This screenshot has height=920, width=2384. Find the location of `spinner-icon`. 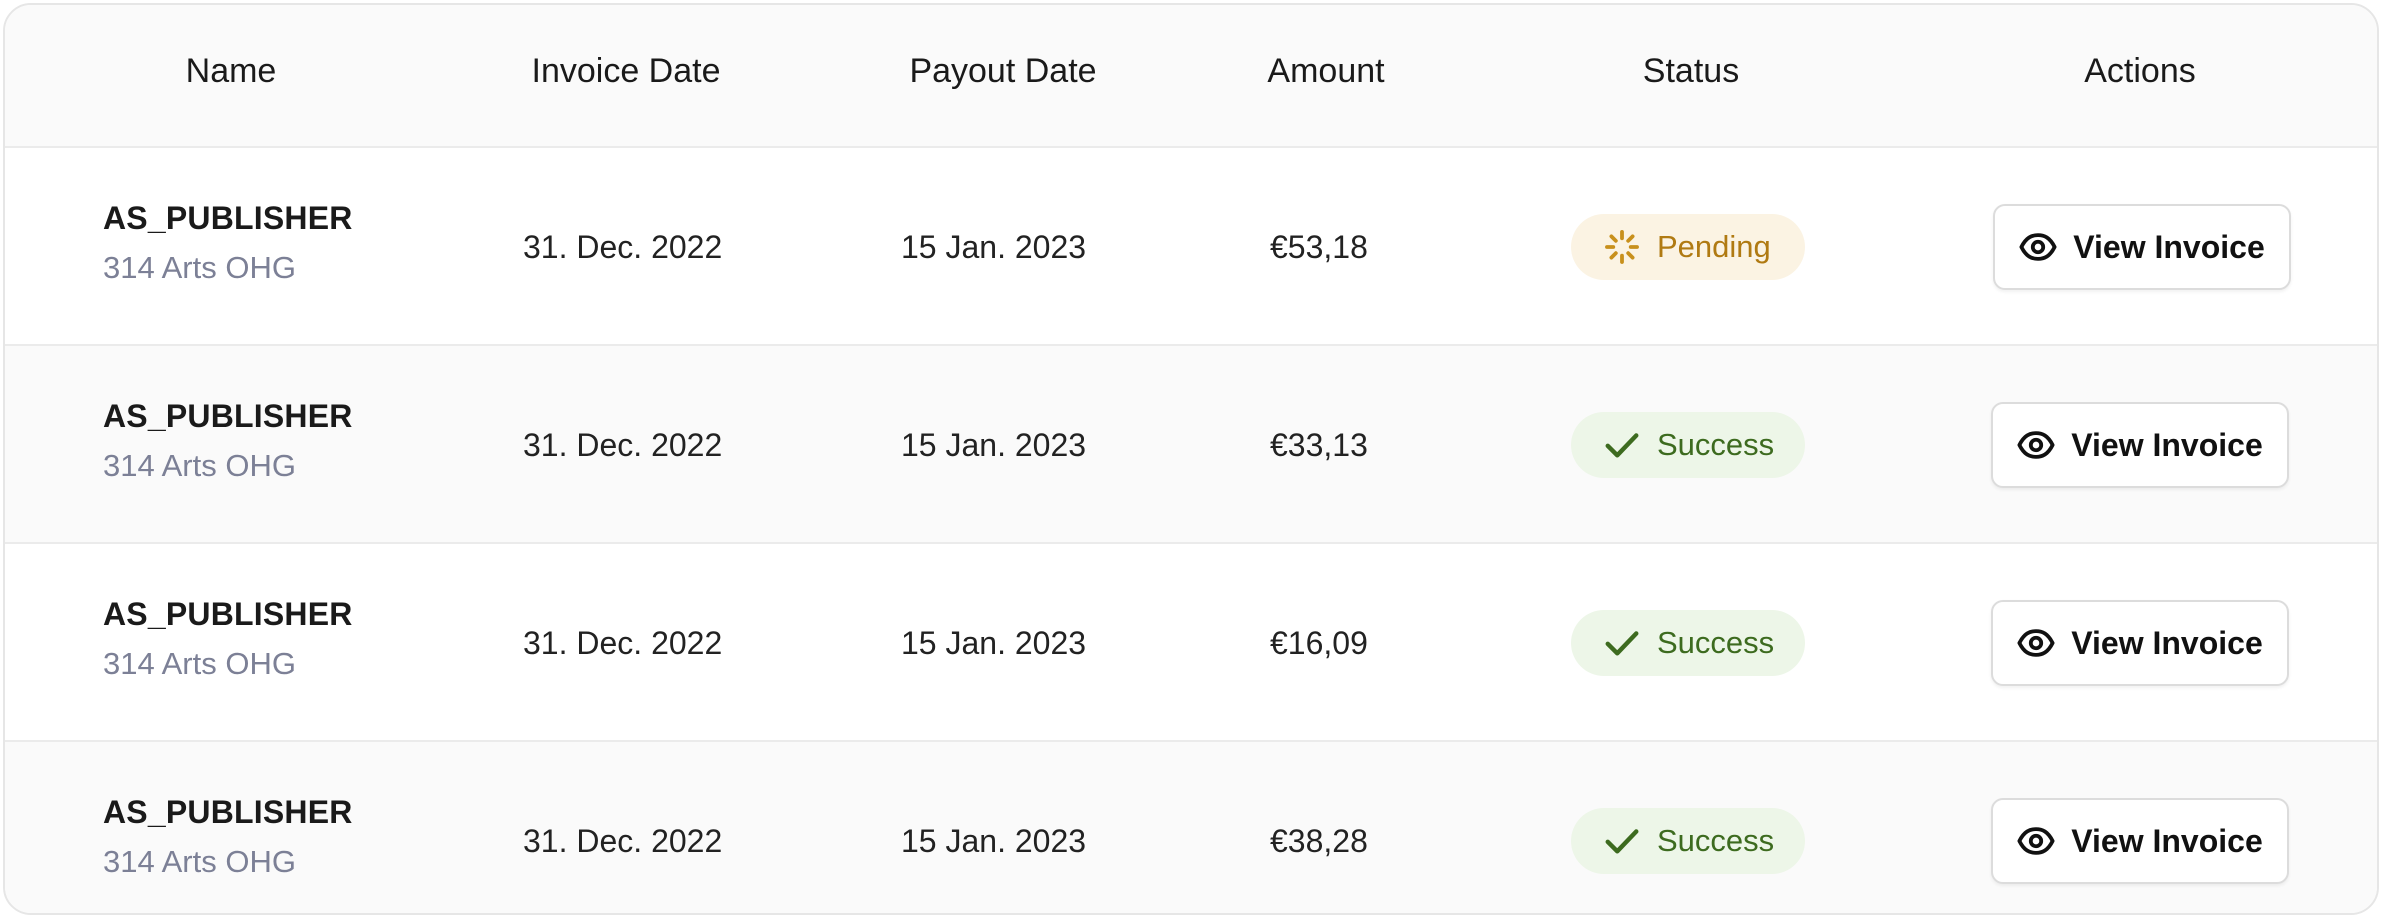

spinner-icon is located at coordinates (1622, 247).